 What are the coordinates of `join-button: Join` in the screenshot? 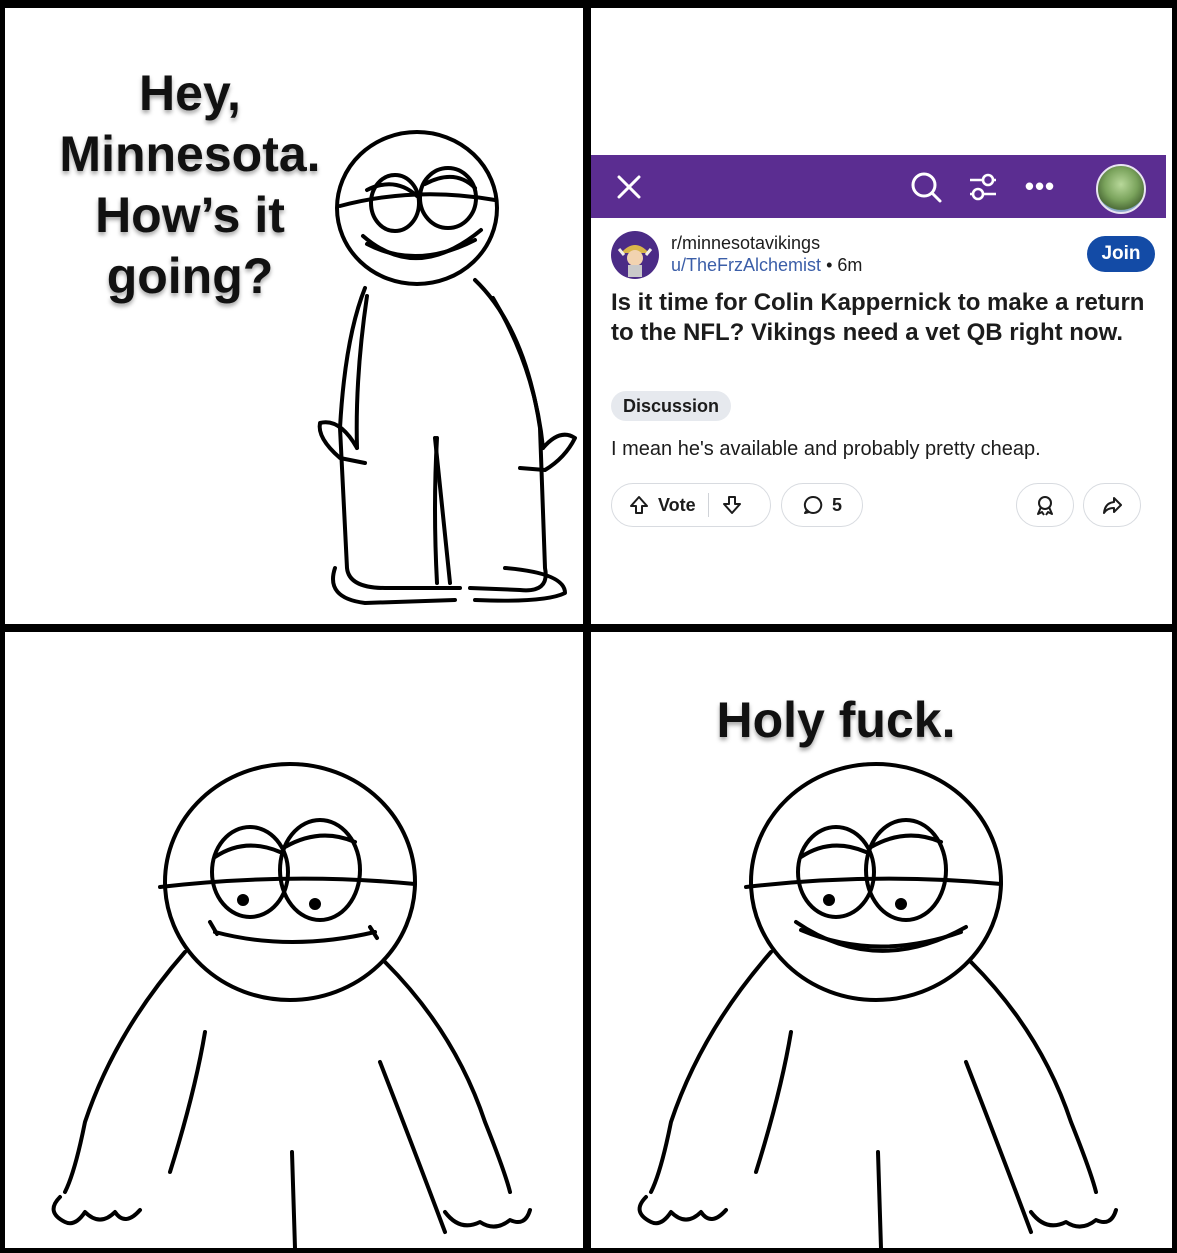 It's located at (1121, 254).